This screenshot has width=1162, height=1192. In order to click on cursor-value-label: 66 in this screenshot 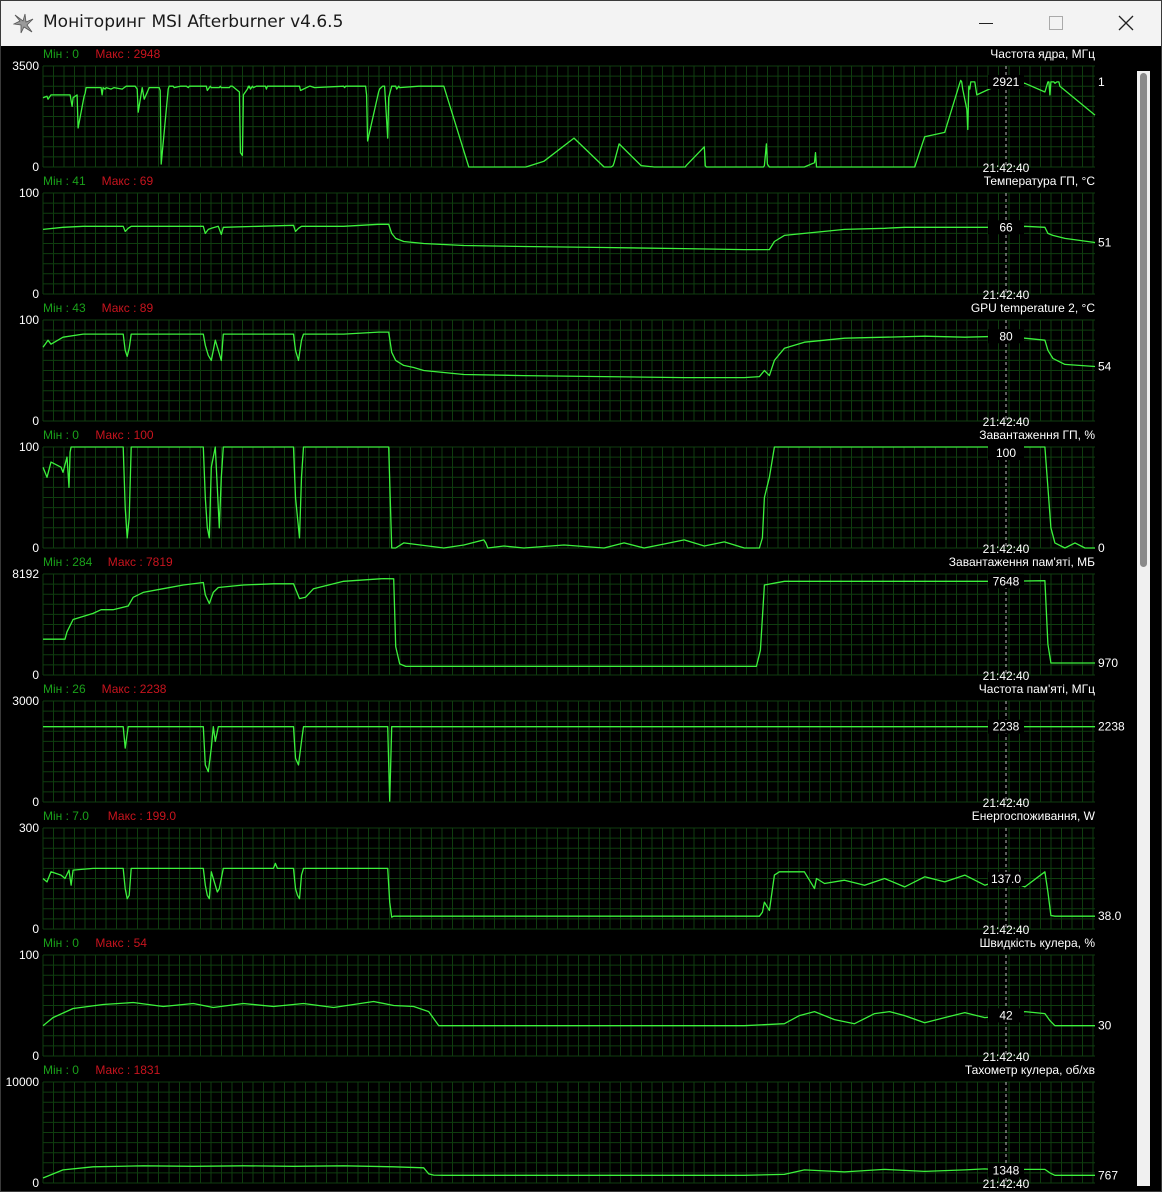, I will do `click(1006, 227)`.